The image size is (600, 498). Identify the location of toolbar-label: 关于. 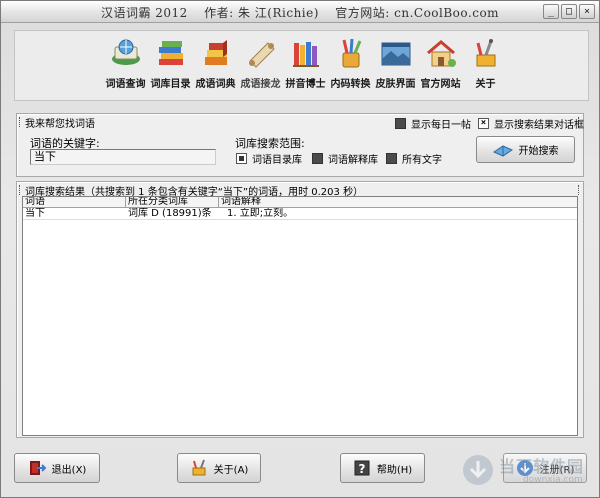
(485, 84).